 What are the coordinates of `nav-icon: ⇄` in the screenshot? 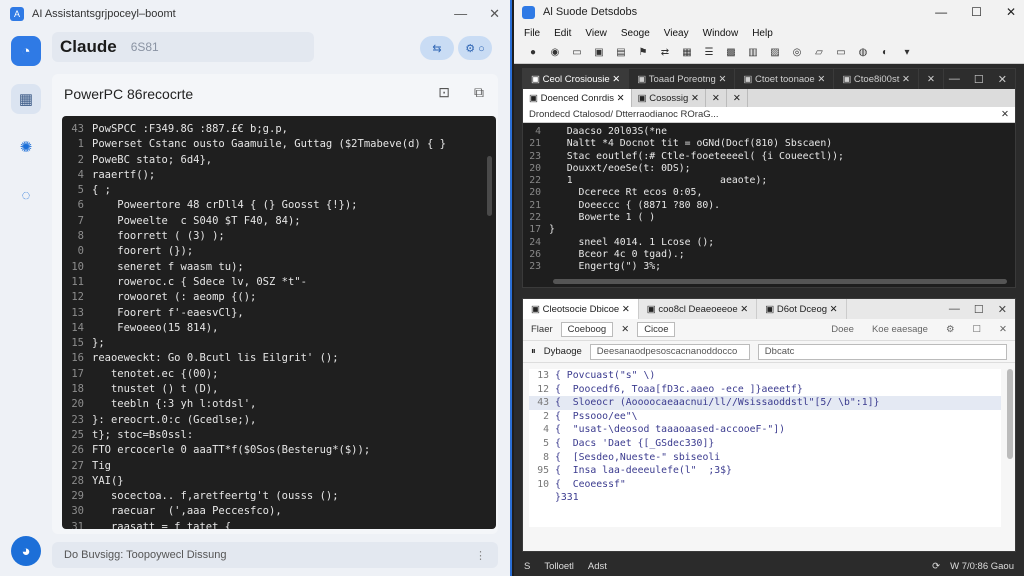 It's located at (665, 52).